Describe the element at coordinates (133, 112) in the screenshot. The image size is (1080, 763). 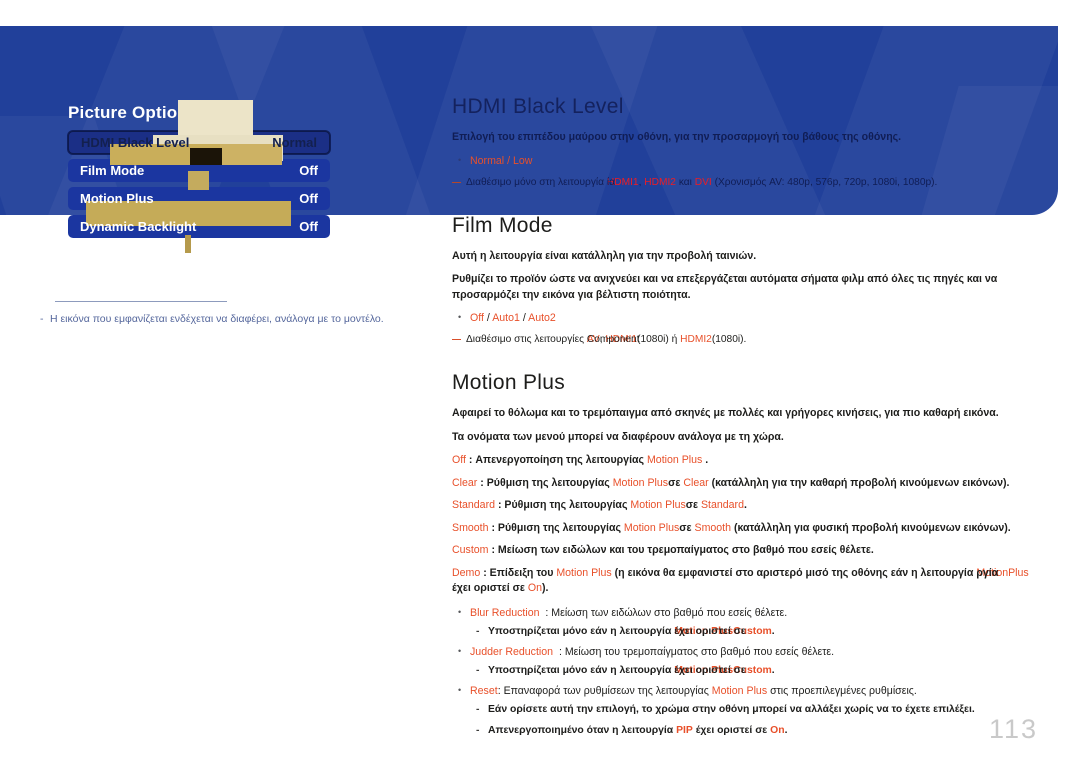
I see `osd-menu-title-label: Picture Options` at that location.